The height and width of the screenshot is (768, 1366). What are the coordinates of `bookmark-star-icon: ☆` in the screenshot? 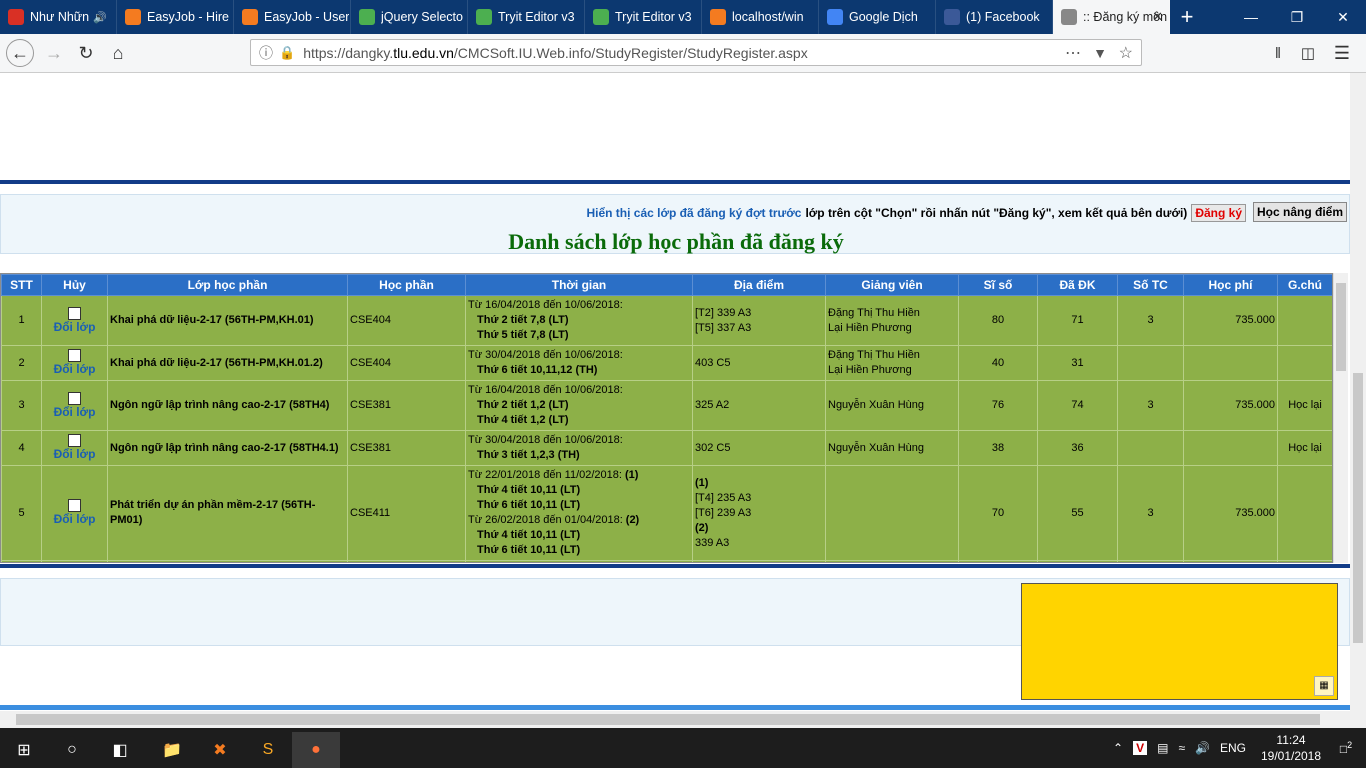 It's located at (1126, 53).